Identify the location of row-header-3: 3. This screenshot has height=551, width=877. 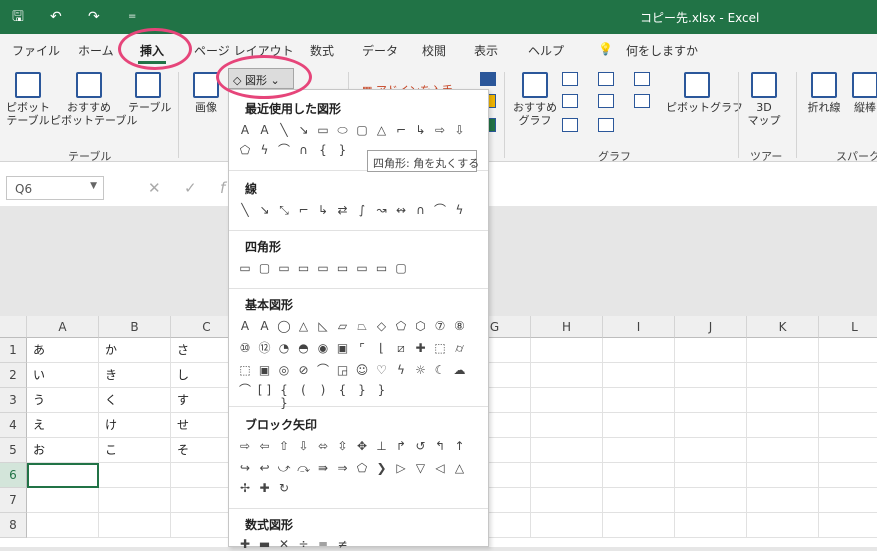
(13, 400).